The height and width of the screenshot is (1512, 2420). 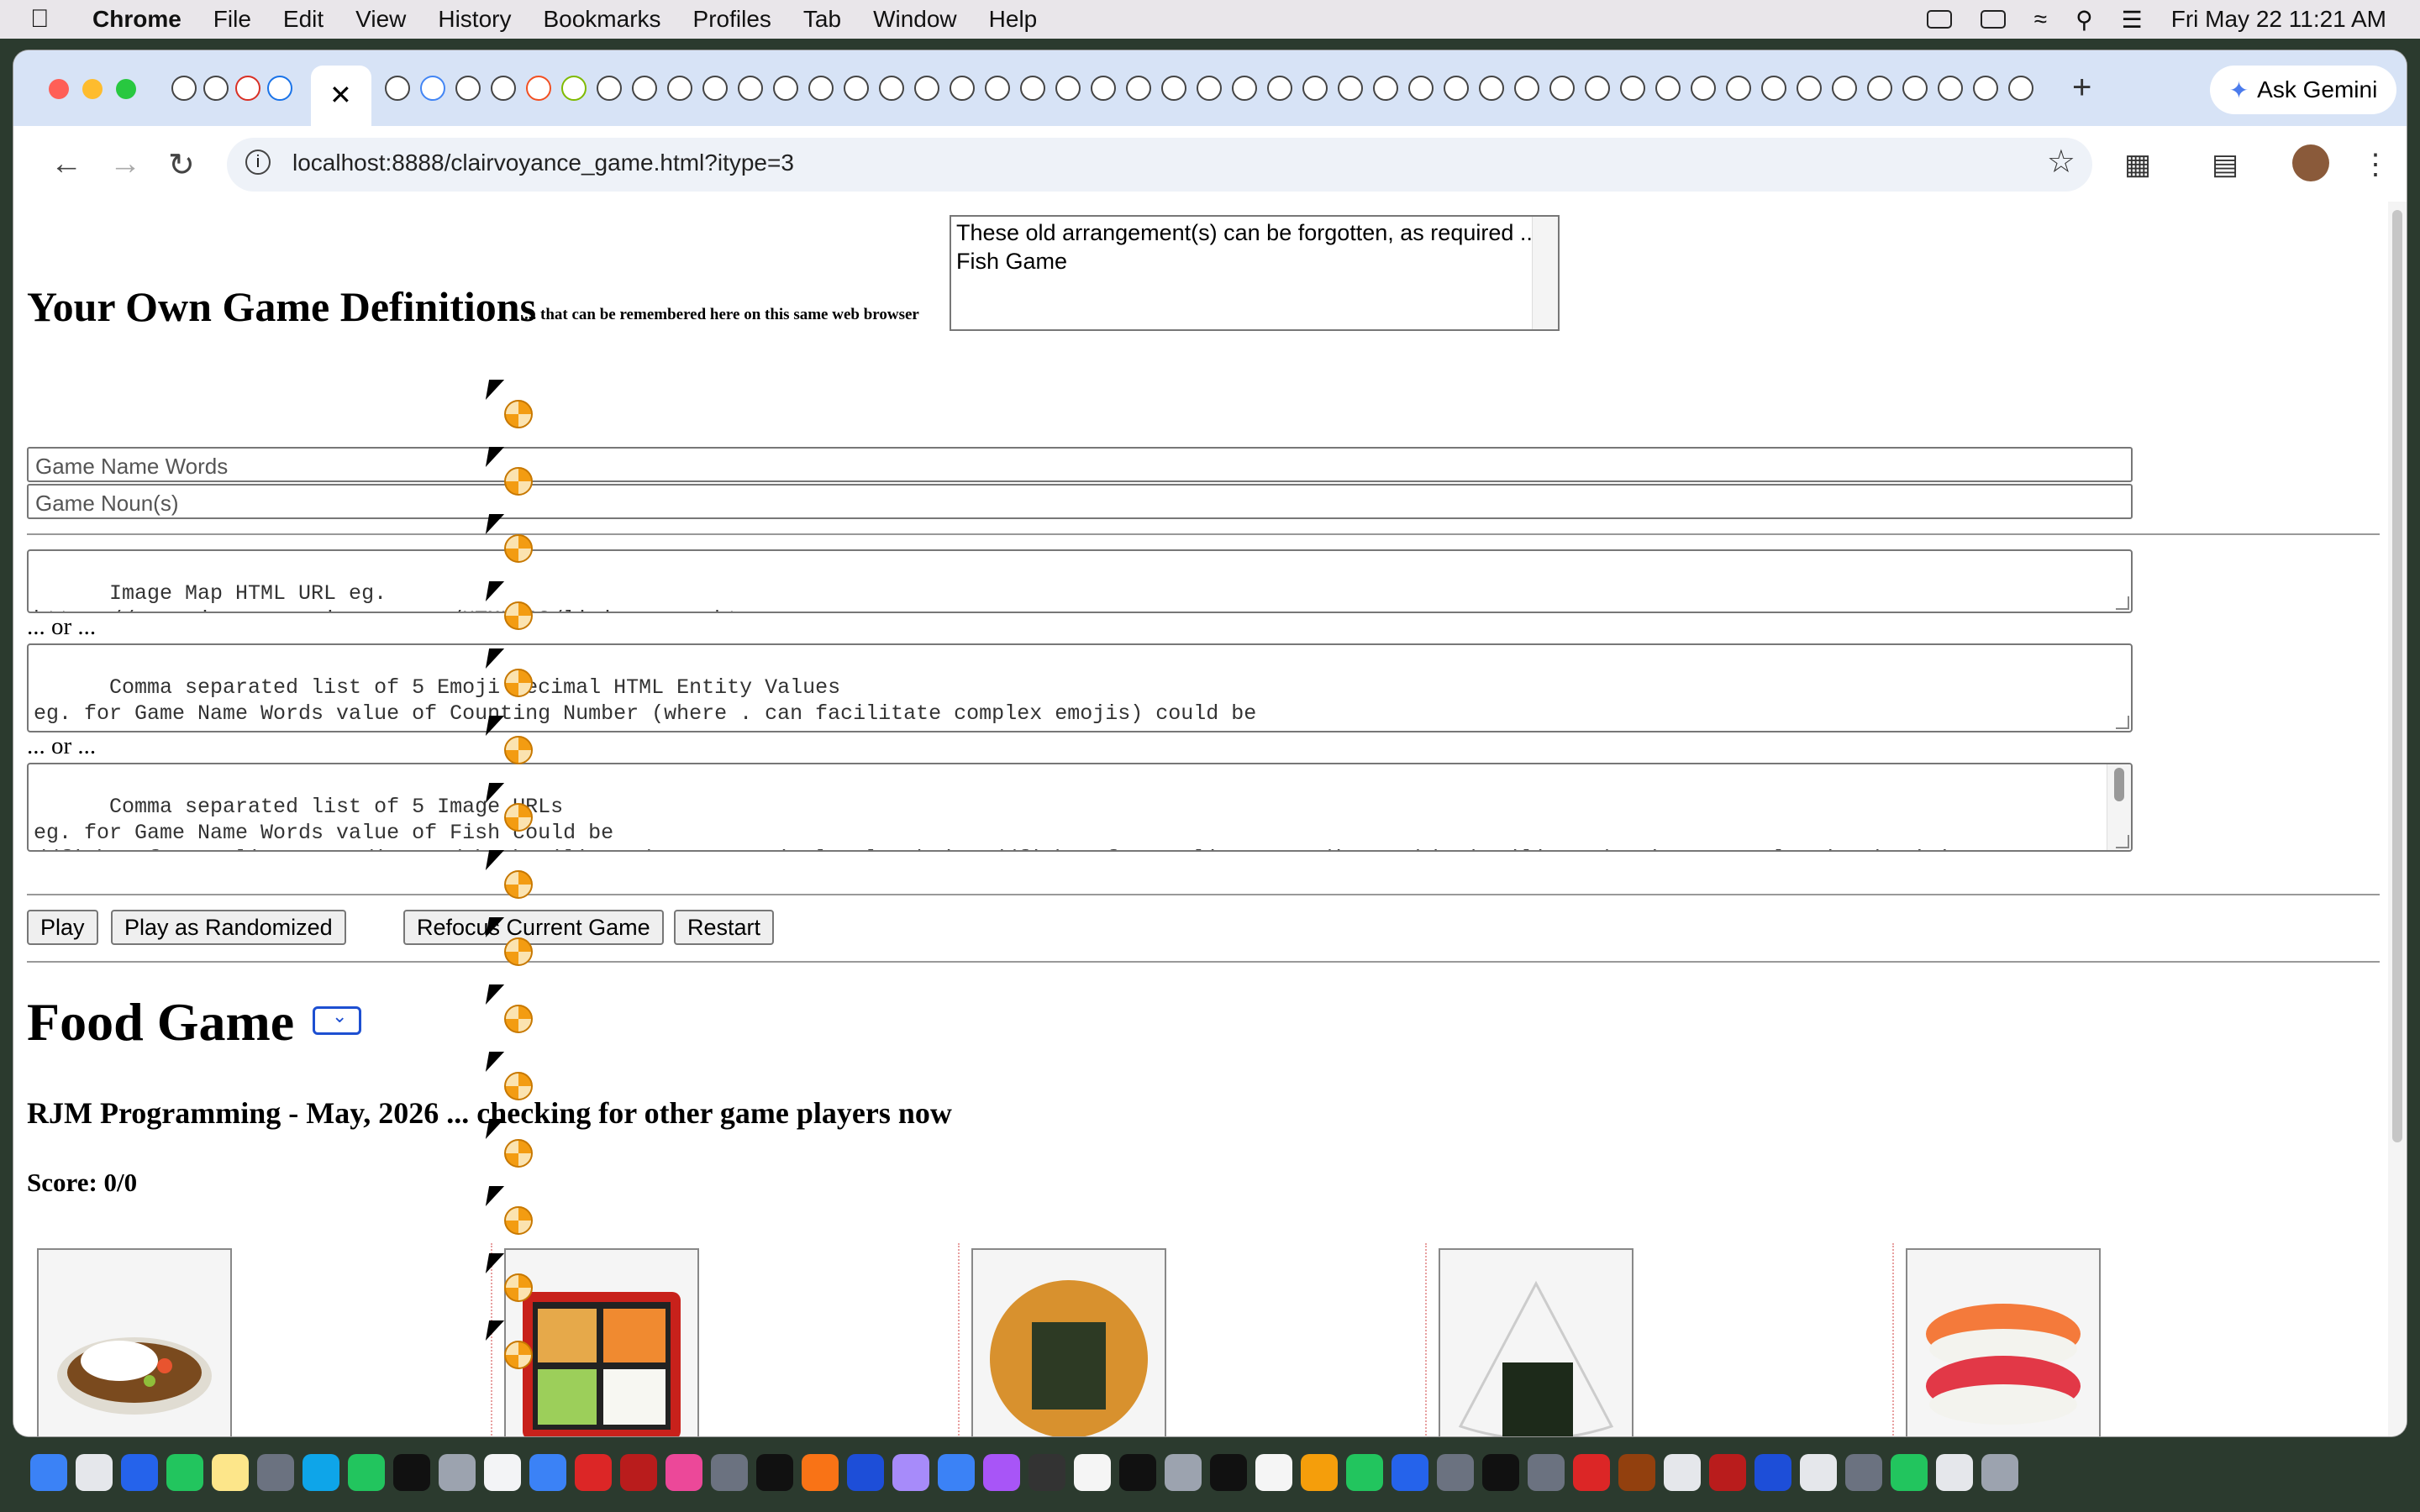 I want to click on game-name-words-input: Game Name Words, so click(x=1080, y=464).